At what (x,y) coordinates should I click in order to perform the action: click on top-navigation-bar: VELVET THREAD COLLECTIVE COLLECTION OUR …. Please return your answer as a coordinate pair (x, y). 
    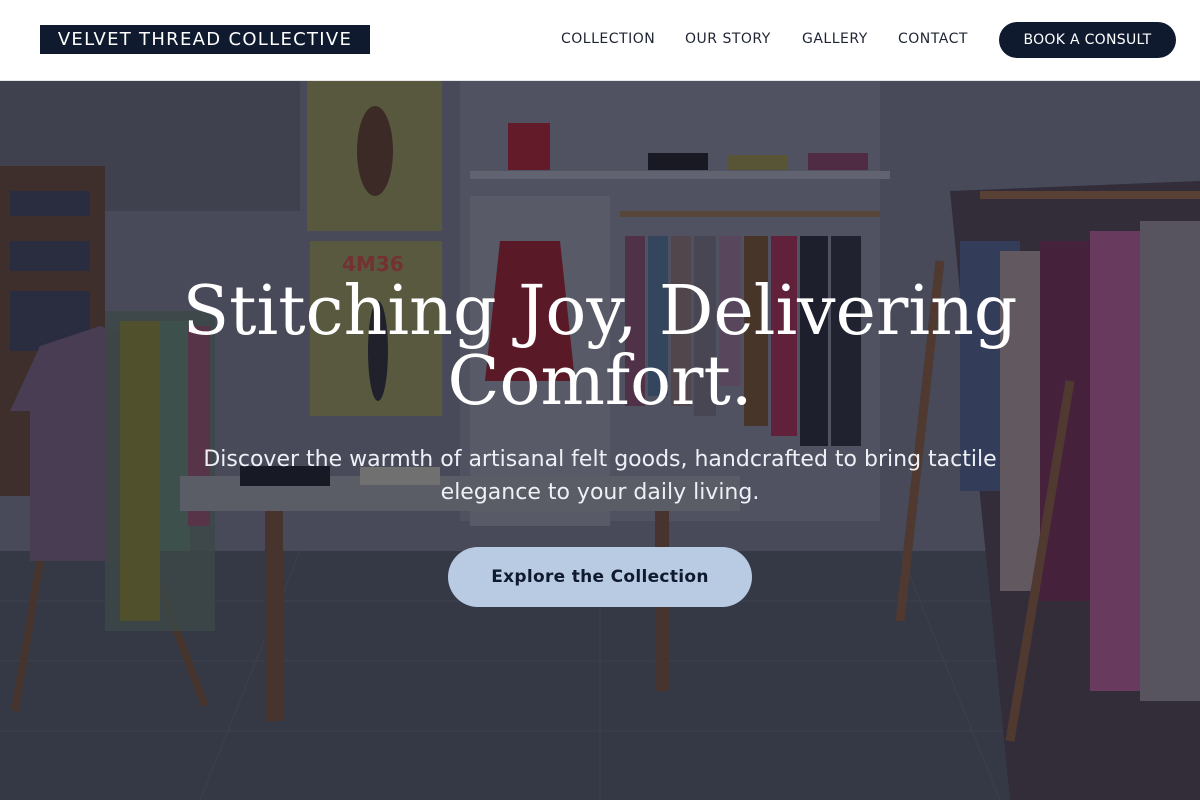
    Looking at the image, I should click on (600, 40).